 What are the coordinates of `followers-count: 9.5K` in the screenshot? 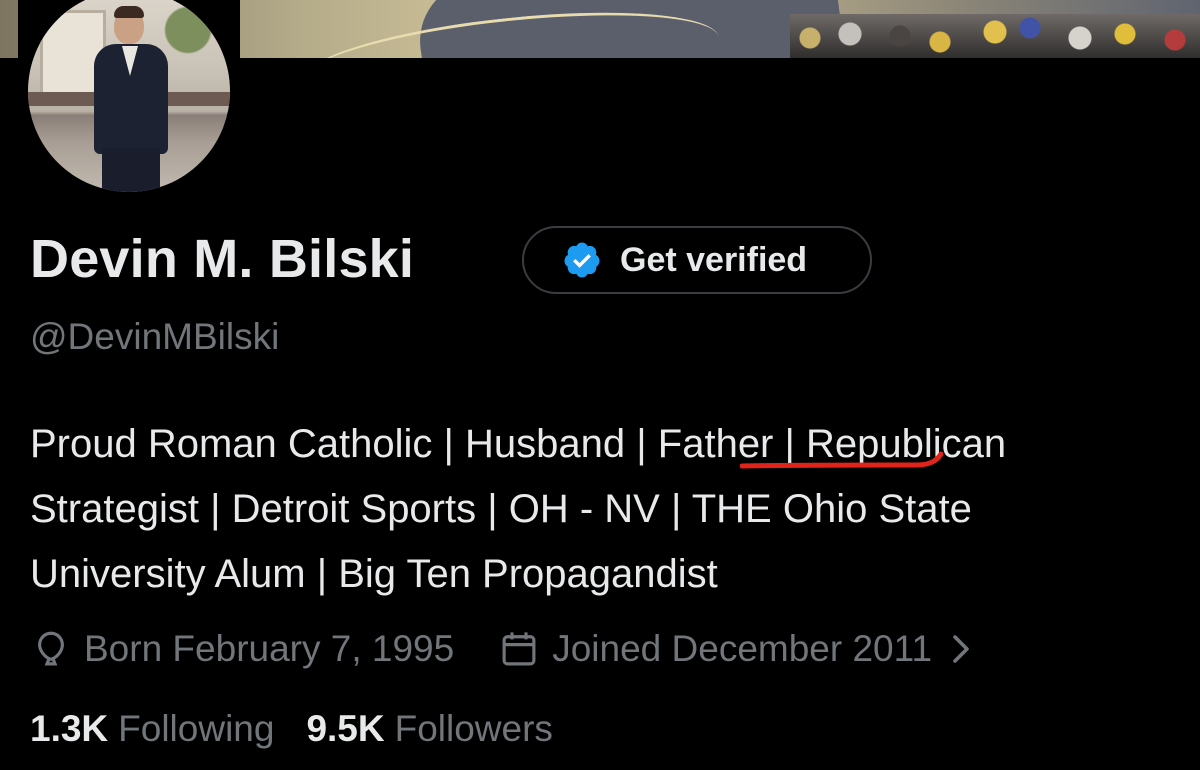 It's located at (345, 728).